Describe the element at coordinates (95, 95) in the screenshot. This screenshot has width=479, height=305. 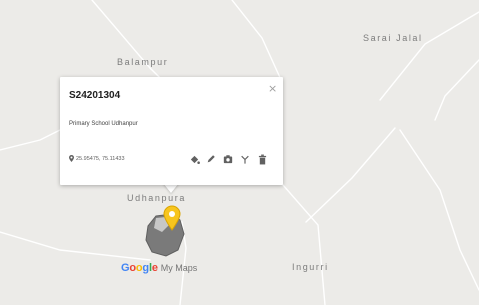
I see `popup-title: S24201304` at that location.